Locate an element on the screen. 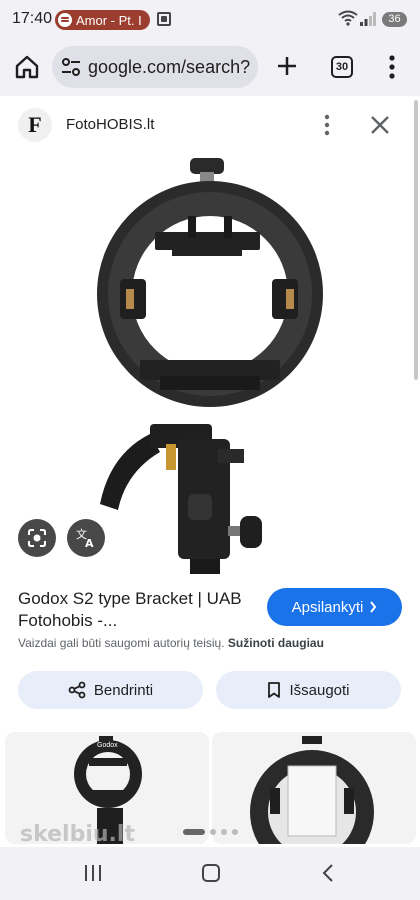 The image size is (420, 900). browser-toolbar: google.com/search? 30 is located at coordinates (210, 68).